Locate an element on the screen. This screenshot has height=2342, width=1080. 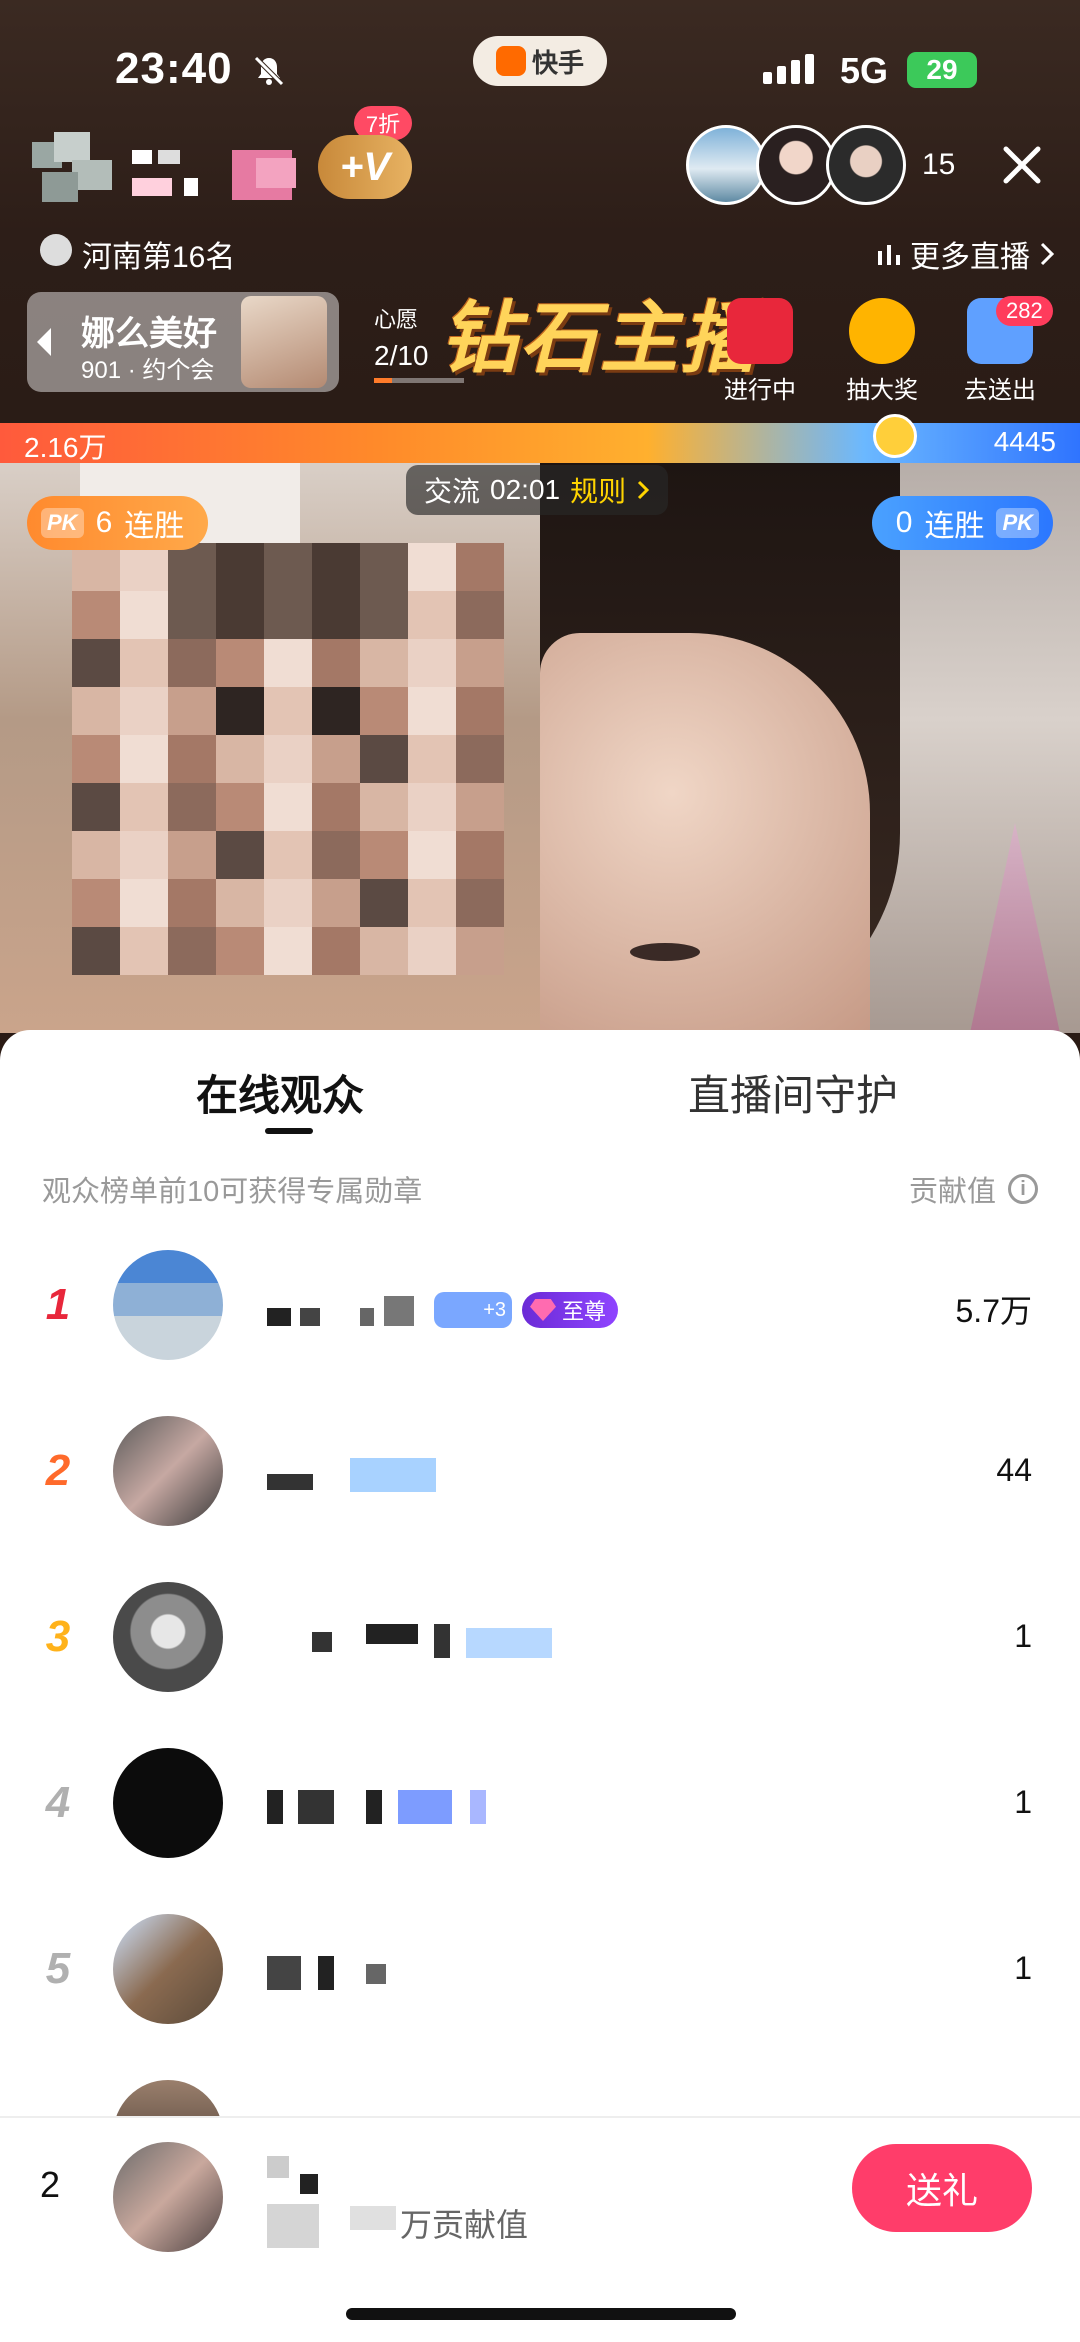
exchange-timer-value: 02:01 is located at coordinates (525, 489).